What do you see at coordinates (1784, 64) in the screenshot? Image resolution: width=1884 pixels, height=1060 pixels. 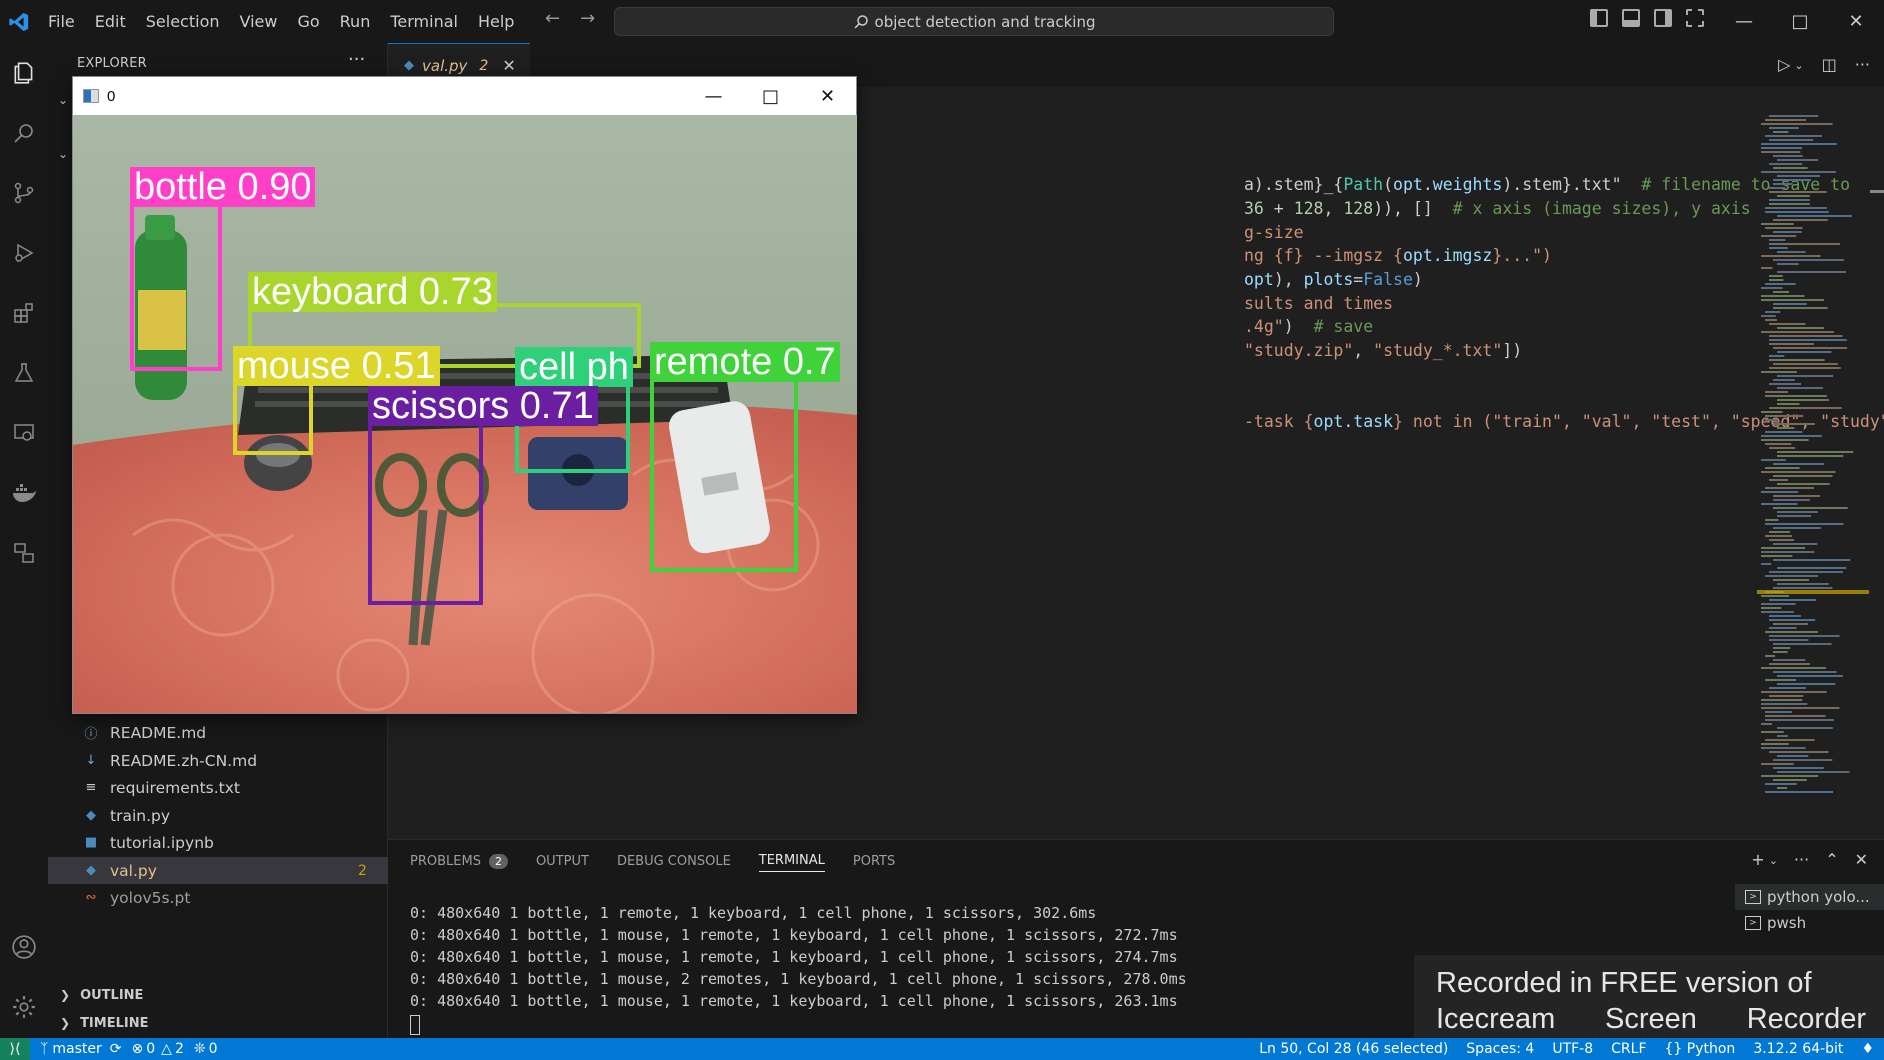 I see `run-icon: ▷` at bounding box center [1784, 64].